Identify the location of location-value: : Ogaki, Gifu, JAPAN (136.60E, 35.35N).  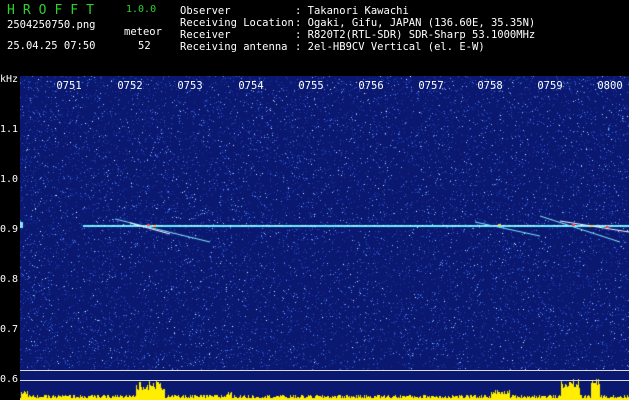
(415, 23).